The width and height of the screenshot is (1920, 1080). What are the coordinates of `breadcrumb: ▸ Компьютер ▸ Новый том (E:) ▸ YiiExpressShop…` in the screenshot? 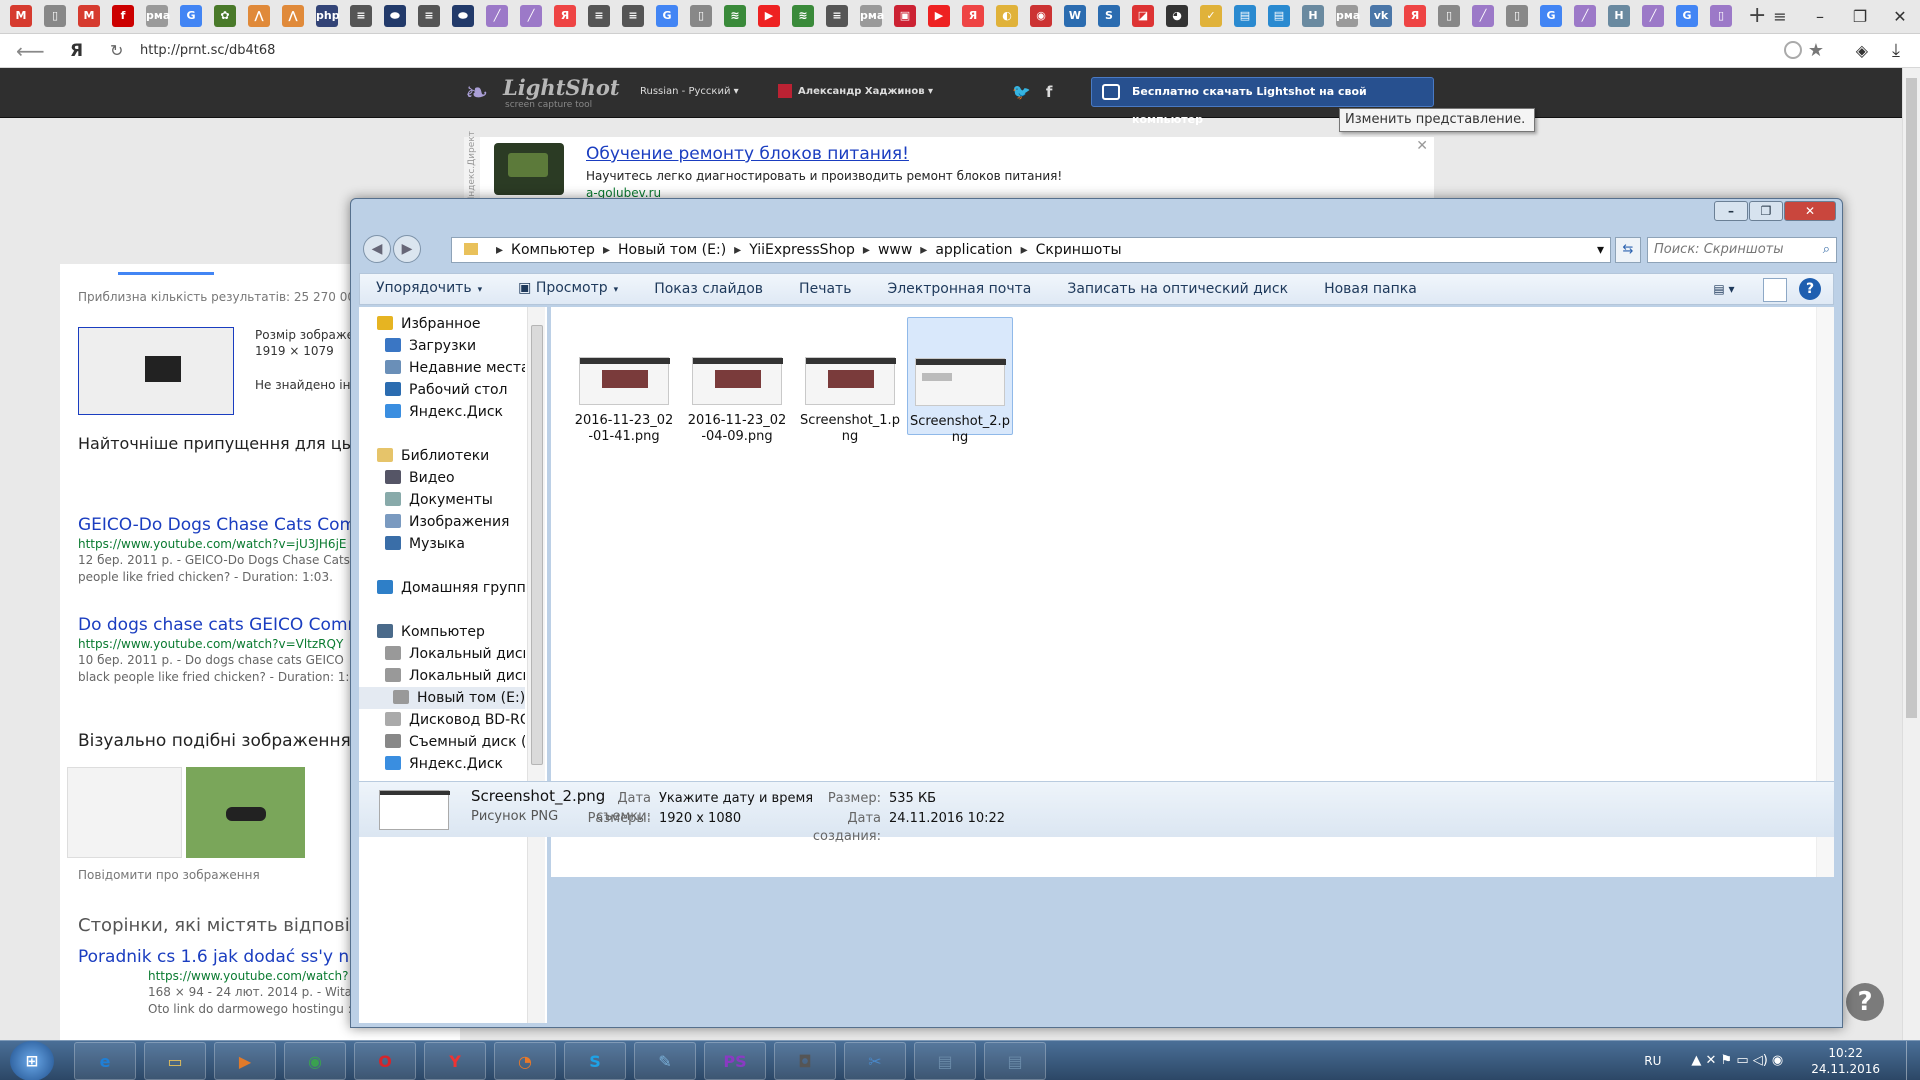 It's located at (1031, 250).